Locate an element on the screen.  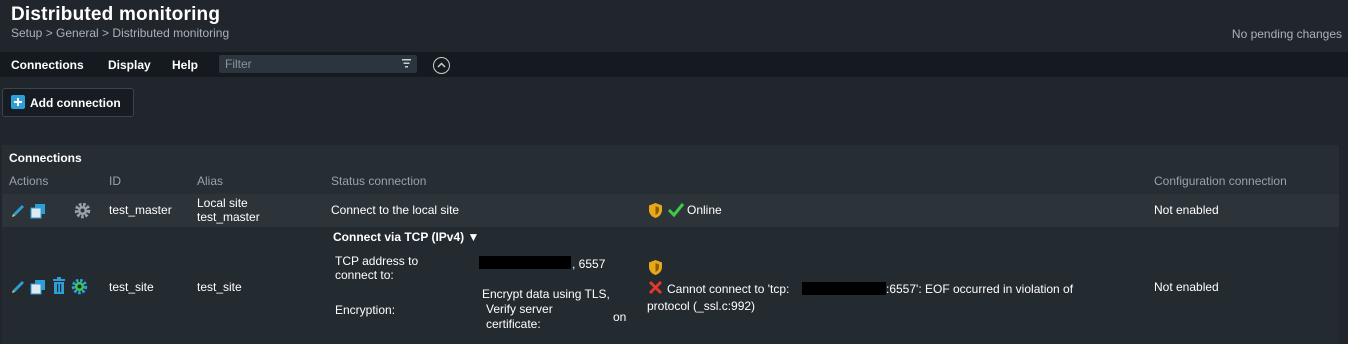
menu-display: Display is located at coordinates (129, 65).